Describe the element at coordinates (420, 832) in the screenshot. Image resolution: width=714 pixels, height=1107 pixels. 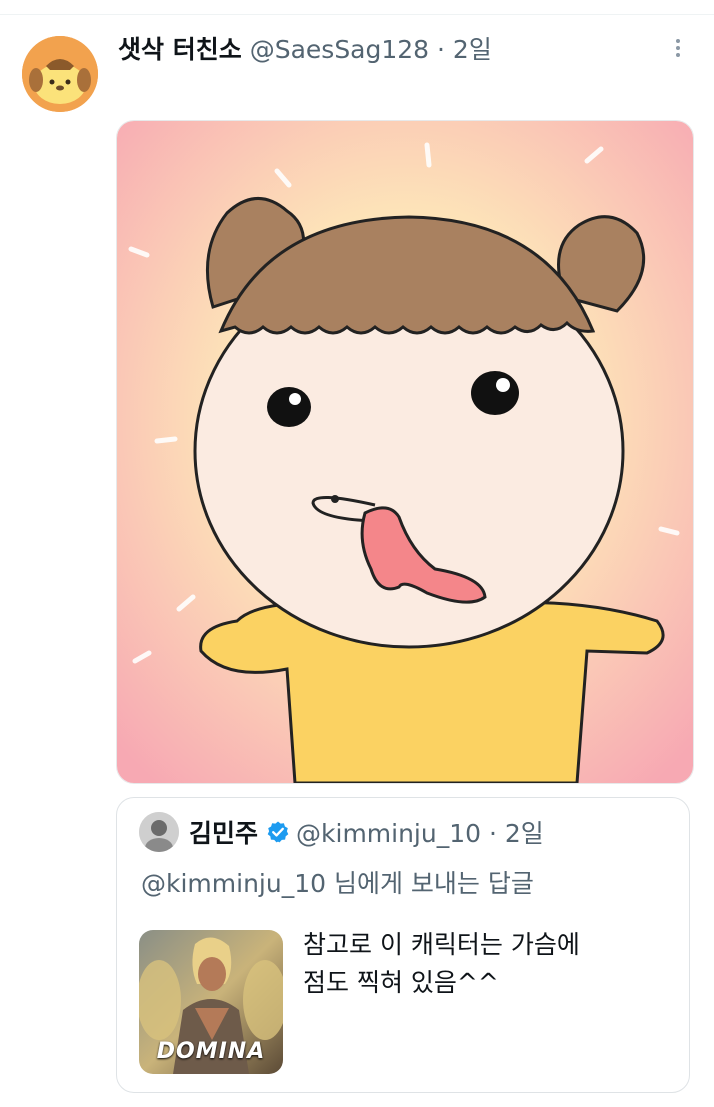
I see `quoted-handle-time: @kimminju_10 · 2일` at that location.